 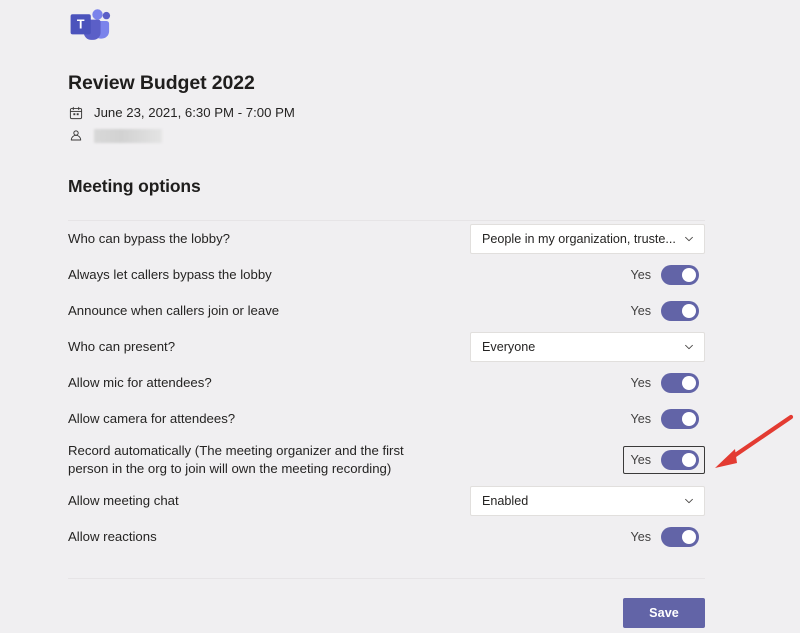 What do you see at coordinates (152, 418) in the screenshot?
I see `option-label: Allow camera for attendees?` at bounding box center [152, 418].